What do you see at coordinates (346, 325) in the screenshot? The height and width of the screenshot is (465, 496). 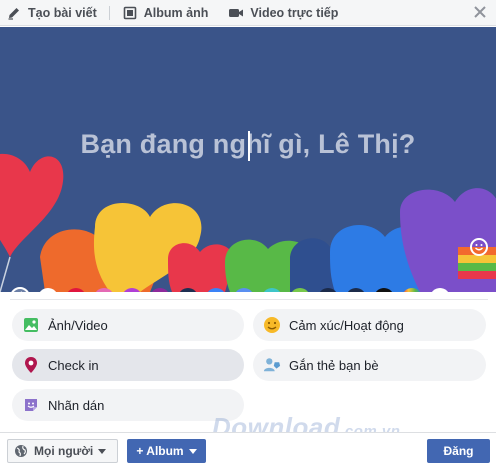 I see `option-feeling-activity-label: Cảm xúc/Hoạt động` at bounding box center [346, 325].